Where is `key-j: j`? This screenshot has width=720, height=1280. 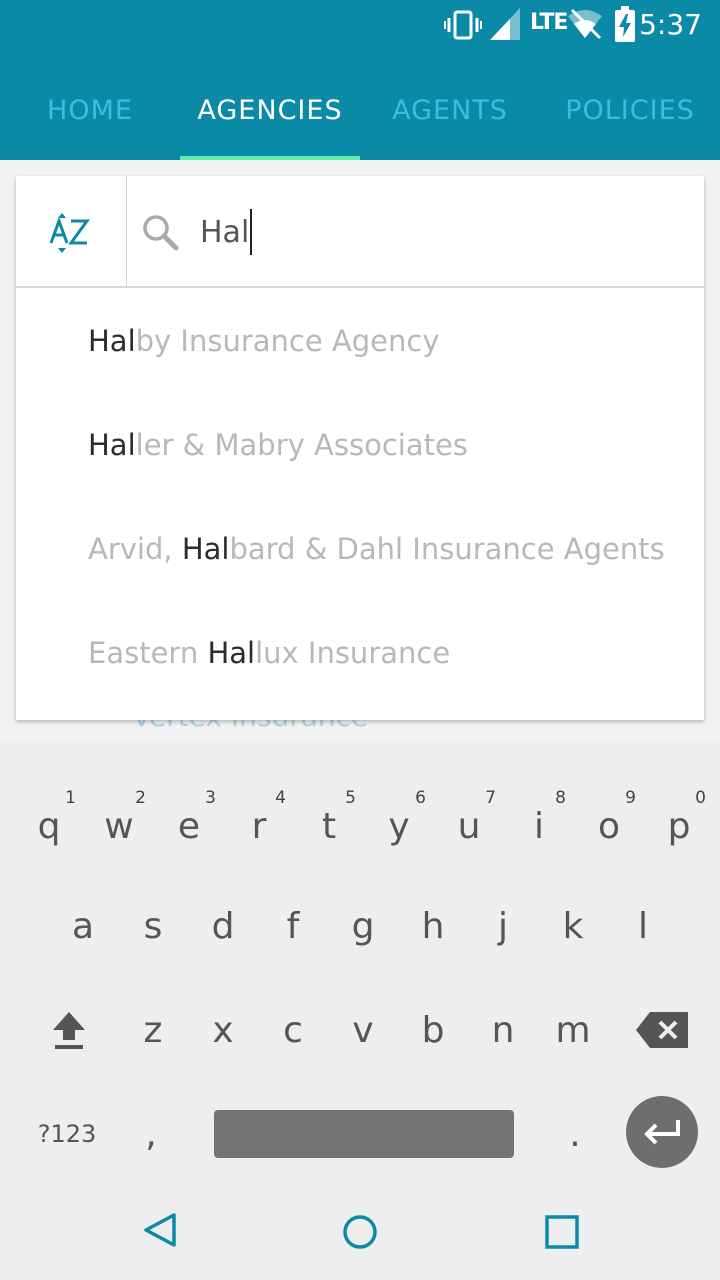
key-j: j is located at coordinates (503, 926).